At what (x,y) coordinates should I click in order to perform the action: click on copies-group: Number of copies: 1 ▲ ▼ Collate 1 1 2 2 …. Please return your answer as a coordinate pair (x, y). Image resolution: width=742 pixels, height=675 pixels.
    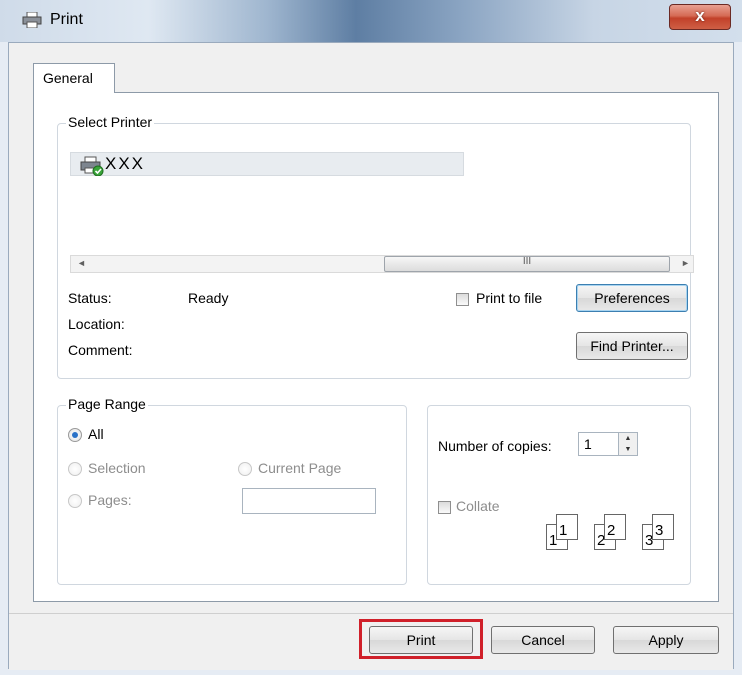
    Looking at the image, I should click on (559, 495).